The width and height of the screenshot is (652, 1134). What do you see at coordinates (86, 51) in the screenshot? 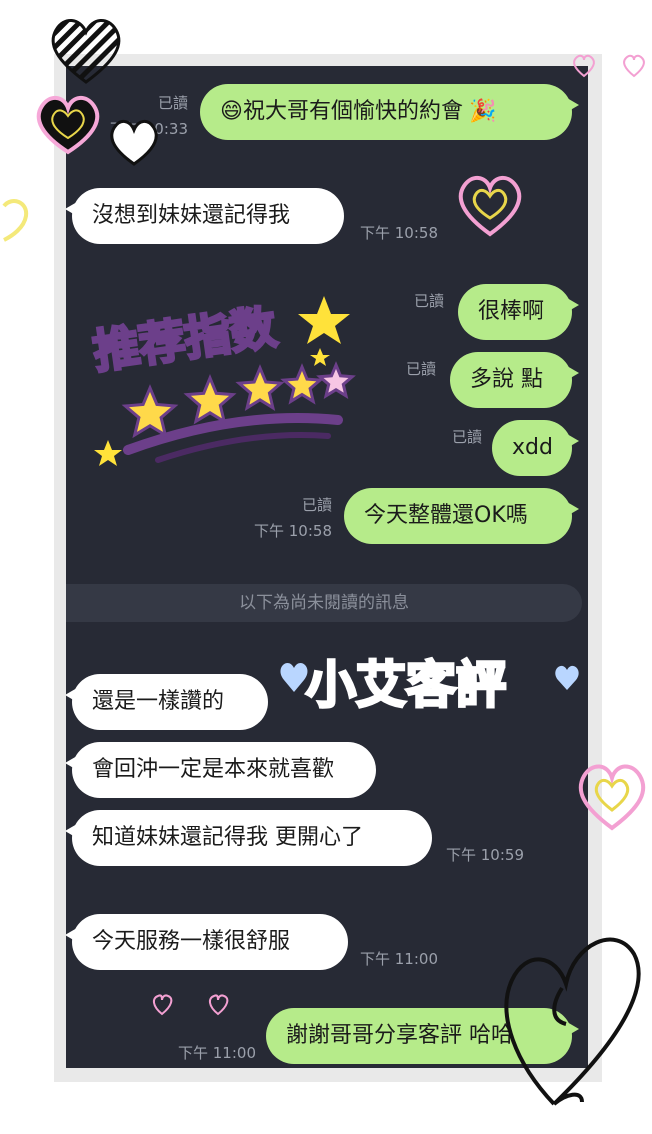
I see `striped-heart-icon` at bounding box center [86, 51].